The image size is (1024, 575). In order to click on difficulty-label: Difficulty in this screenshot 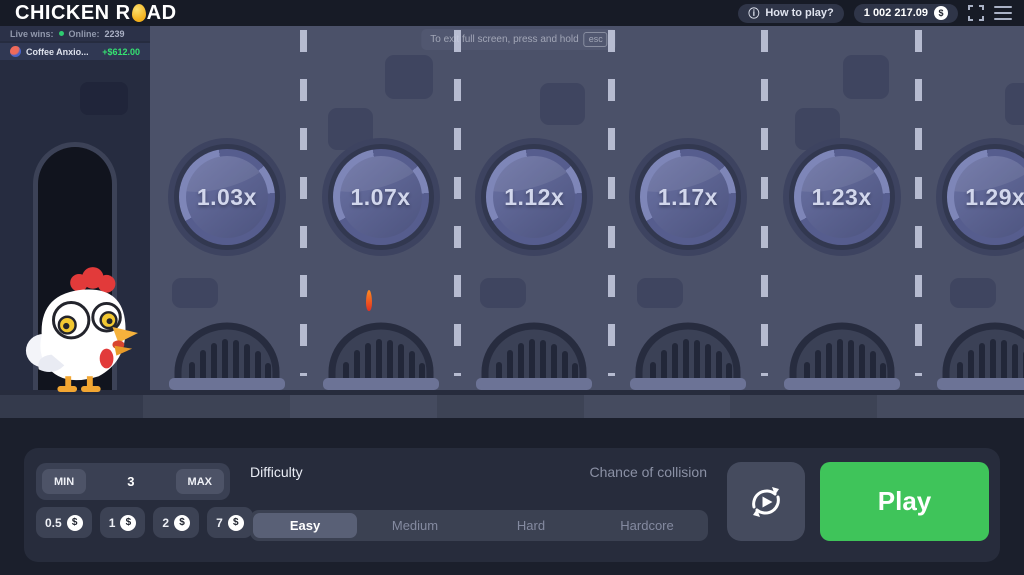, I will do `click(276, 472)`.